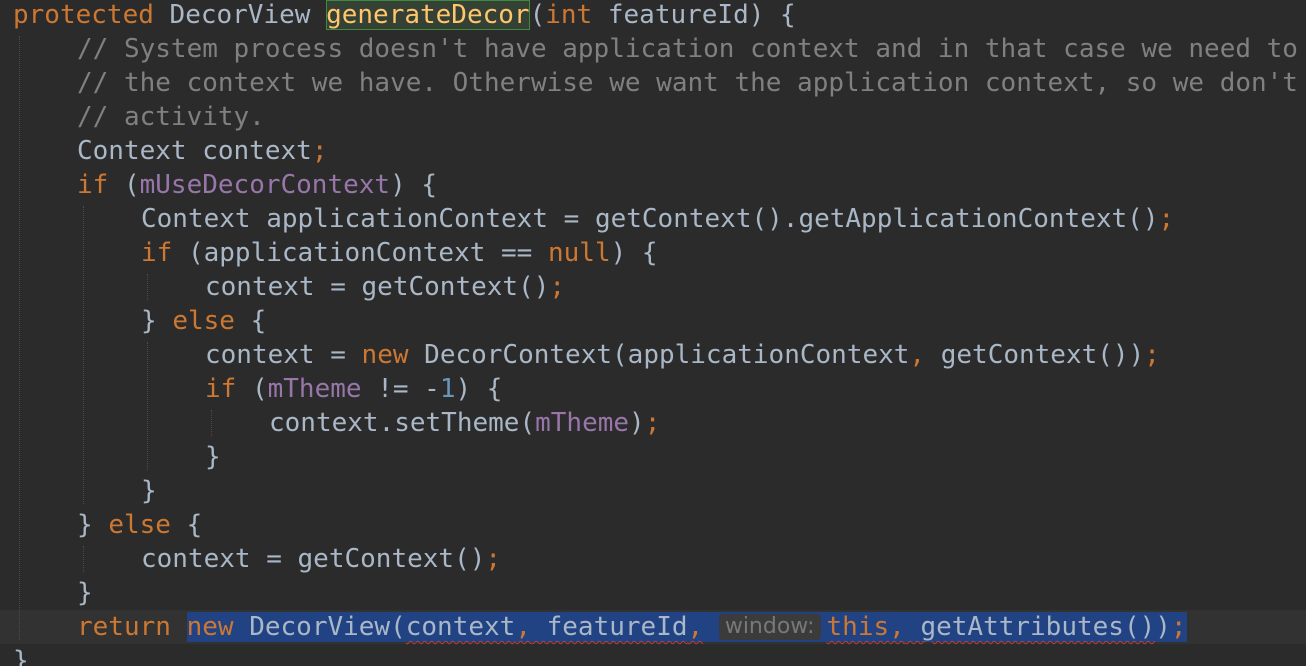  What do you see at coordinates (659, 355) in the screenshot?
I see `code-token: DecorContext(applicationContext` at bounding box center [659, 355].